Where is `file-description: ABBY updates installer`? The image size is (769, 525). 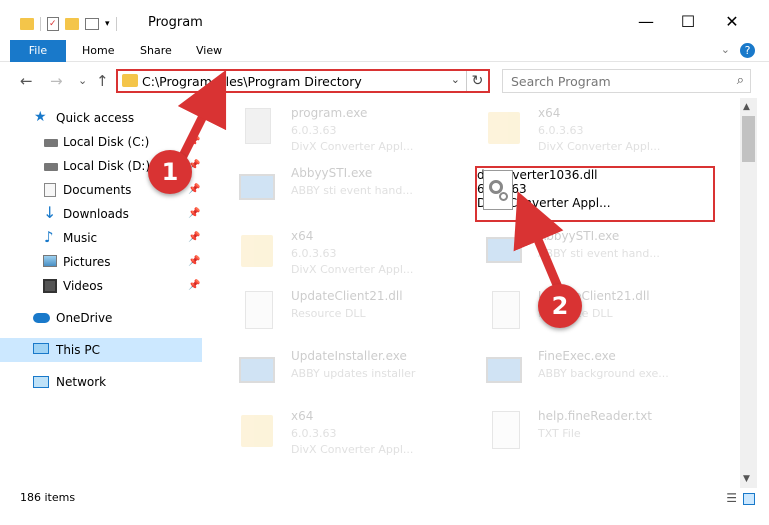
file-description: ABBY updates installer is located at coordinates (353, 373).